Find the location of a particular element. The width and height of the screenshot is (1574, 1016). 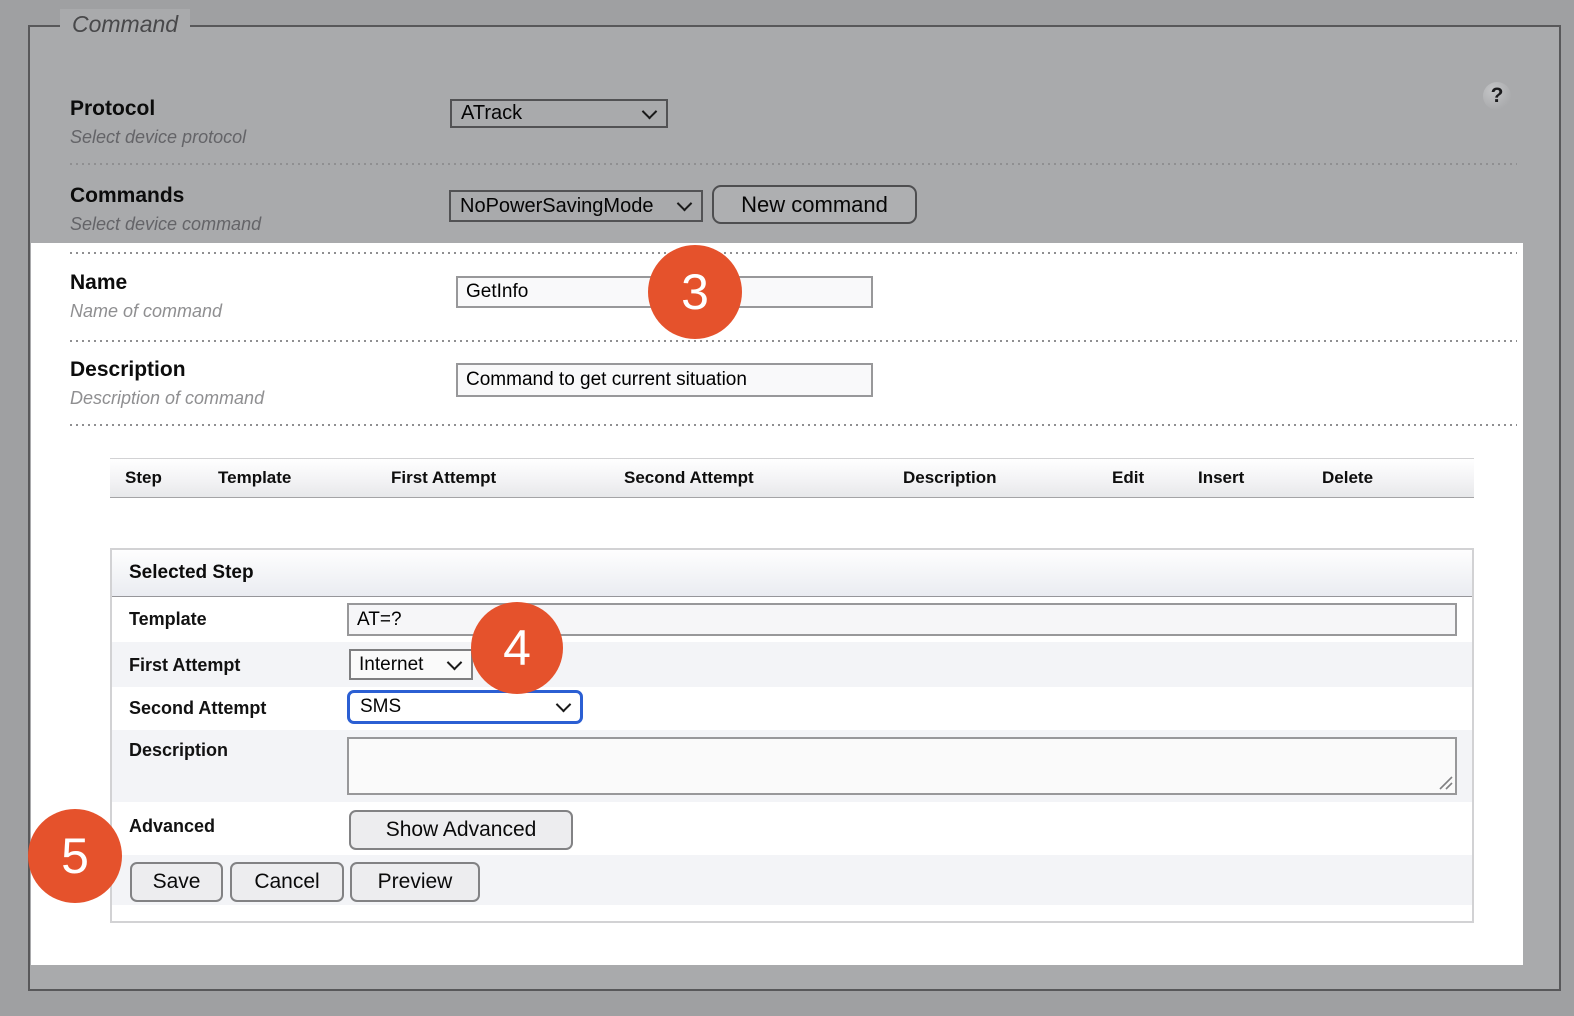

column-header-first-attempt: First Attempt is located at coordinates (444, 477).